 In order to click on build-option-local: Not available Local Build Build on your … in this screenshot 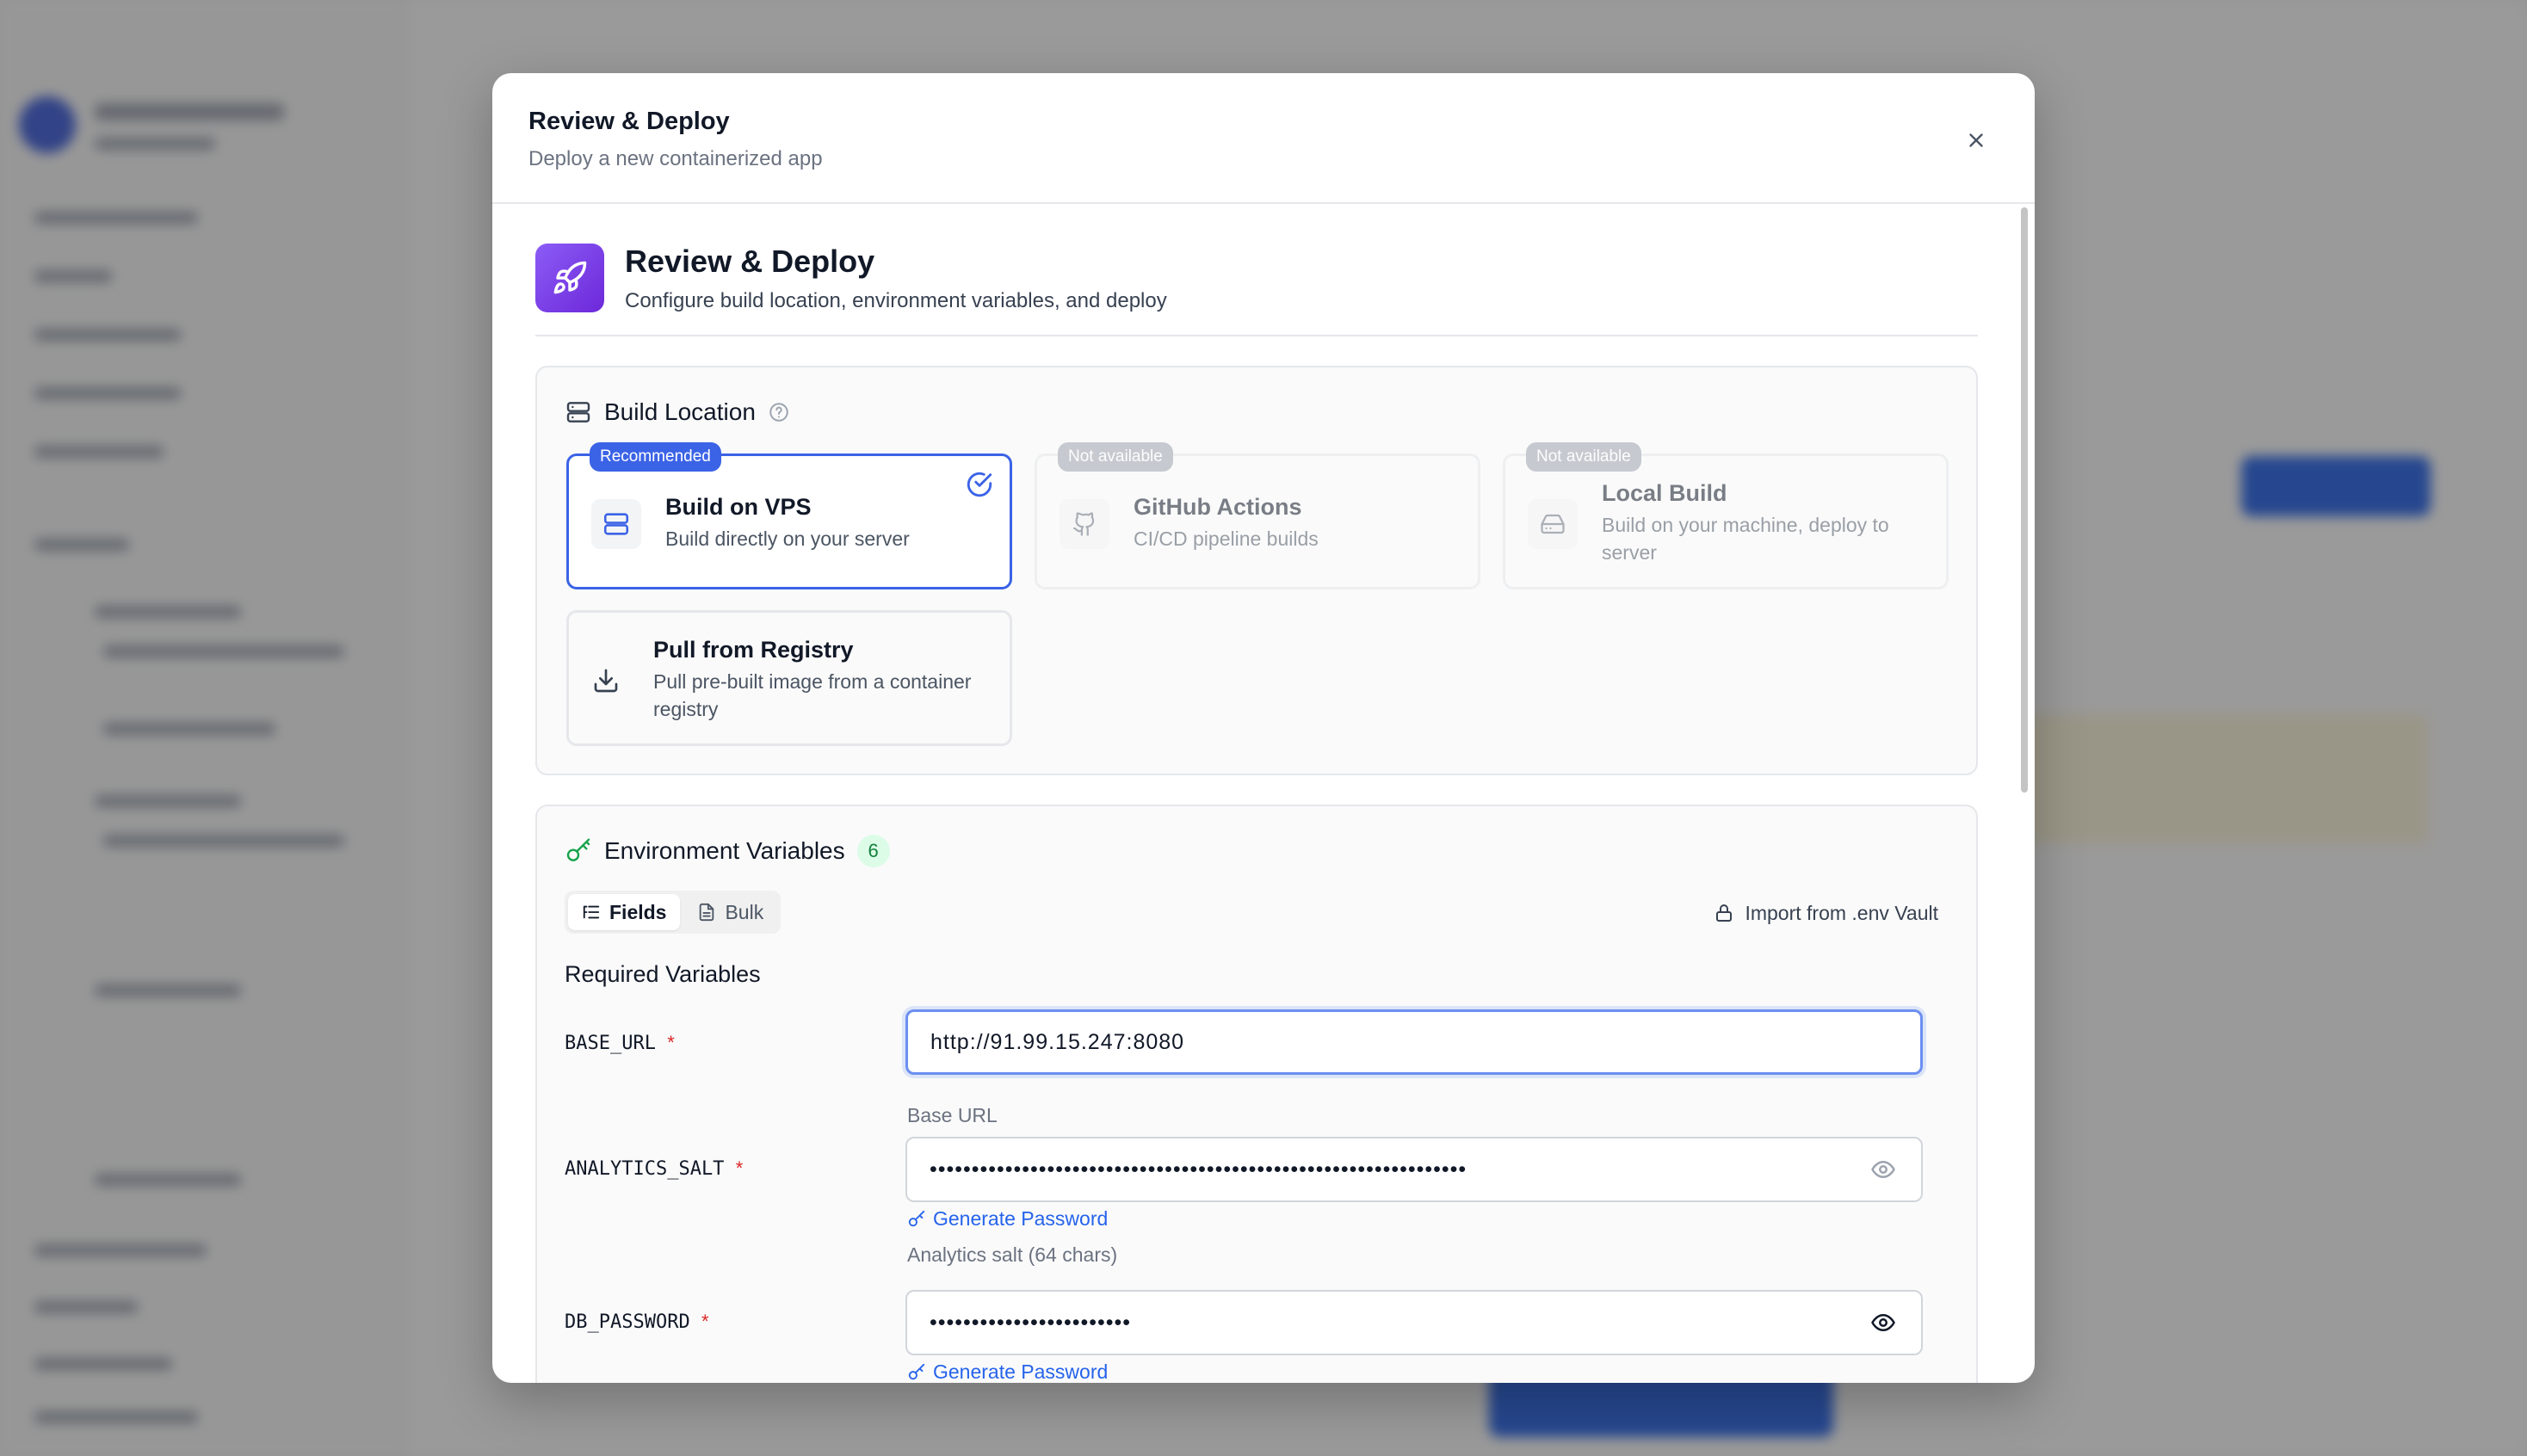, I will do `click(1726, 516)`.